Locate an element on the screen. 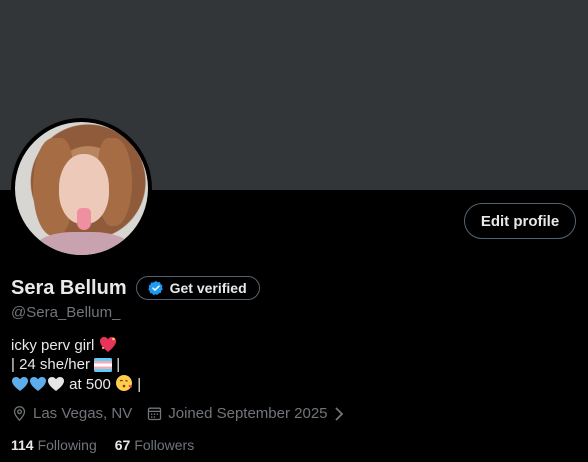 The width and height of the screenshot is (588, 462). location-text: Las Vegas, NV is located at coordinates (83, 413).